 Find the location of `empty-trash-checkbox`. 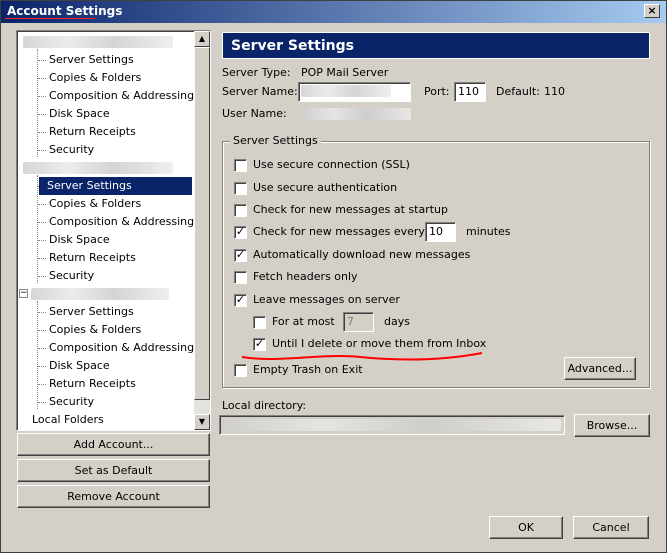

empty-trash-checkbox is located at coordinates (240, 370).